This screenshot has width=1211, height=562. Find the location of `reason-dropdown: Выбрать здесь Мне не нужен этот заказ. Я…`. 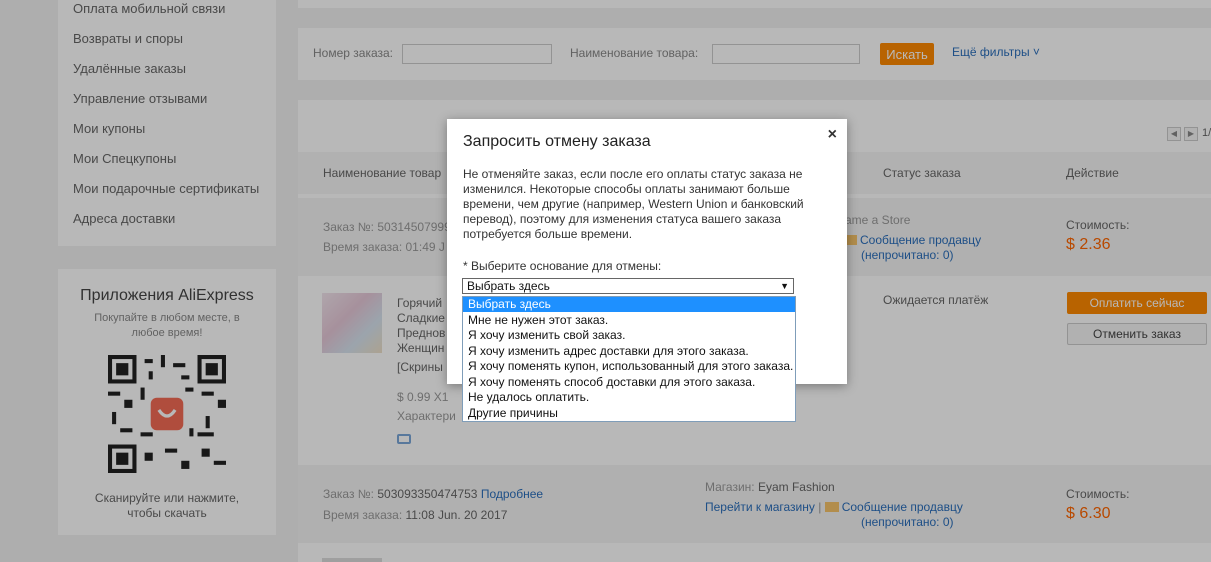

reason-dropdown: Выбрать здесь Мне не нужен этот заказ. Я… is located at coordinates (629, 359).